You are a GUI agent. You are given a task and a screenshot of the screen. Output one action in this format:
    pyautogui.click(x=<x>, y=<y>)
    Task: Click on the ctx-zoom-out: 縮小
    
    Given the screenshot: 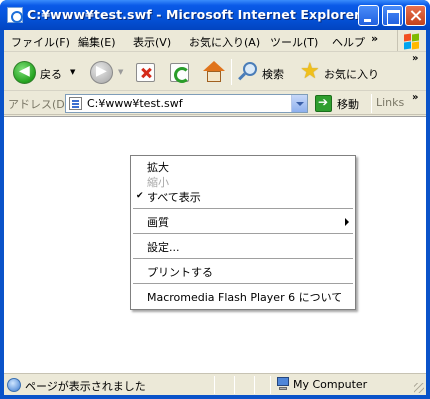 What is the action you would take?
    pyautogui.click(x=158, y=182)
    